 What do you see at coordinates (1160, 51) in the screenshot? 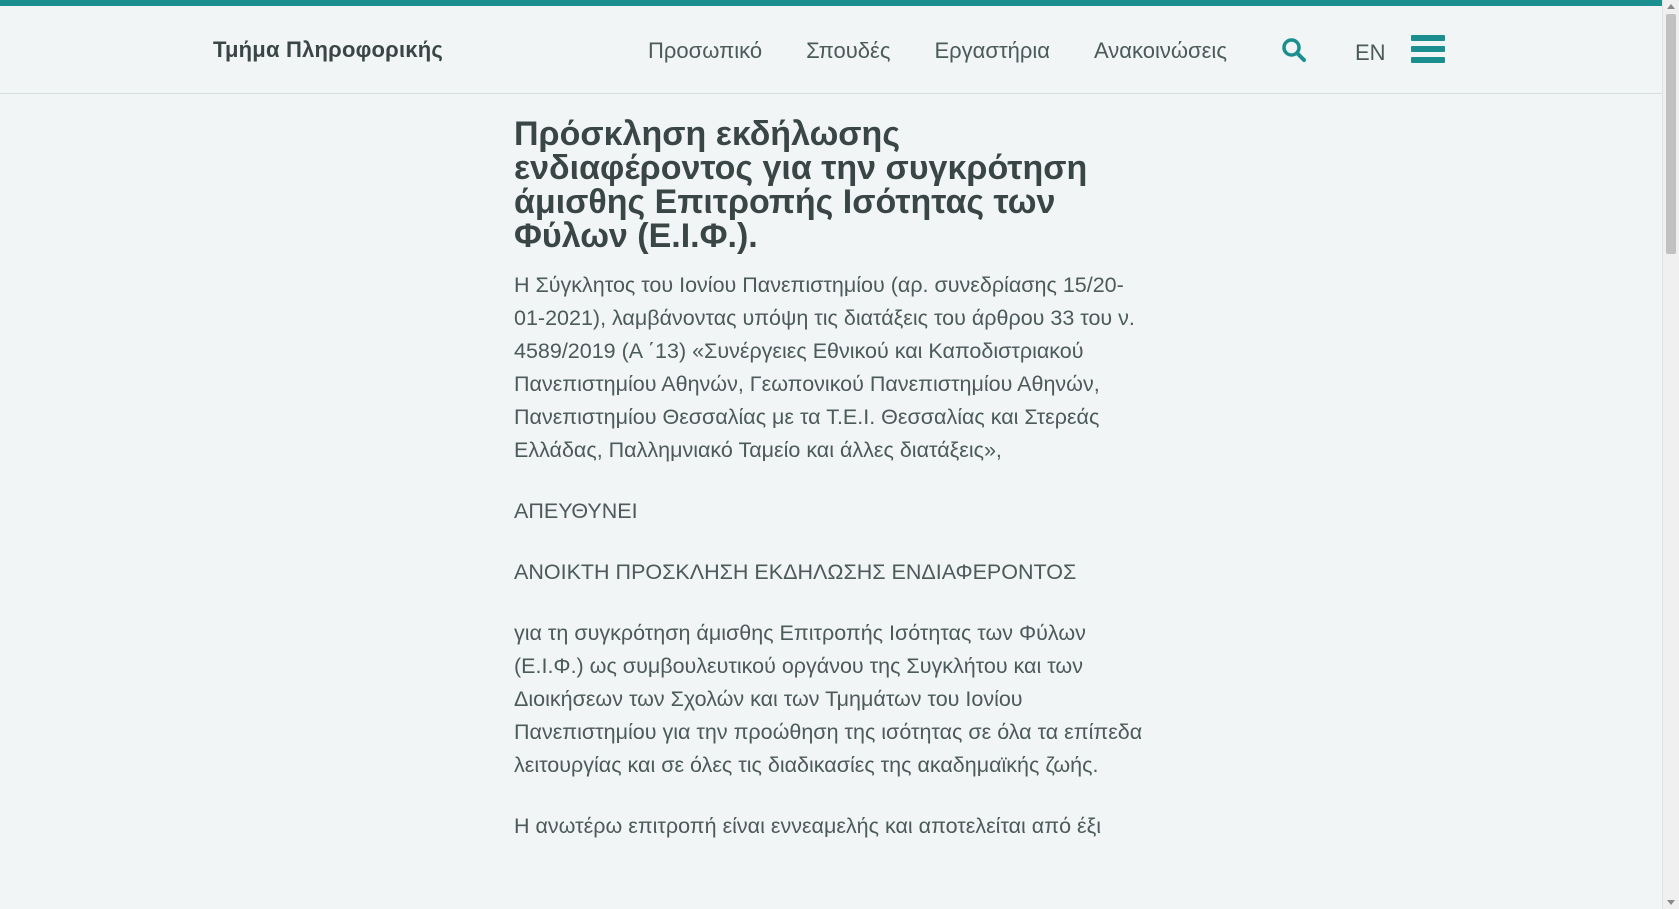
I see `nav-item-announcements: Ανακοινώσεις` at bounding box center [1160, 51].